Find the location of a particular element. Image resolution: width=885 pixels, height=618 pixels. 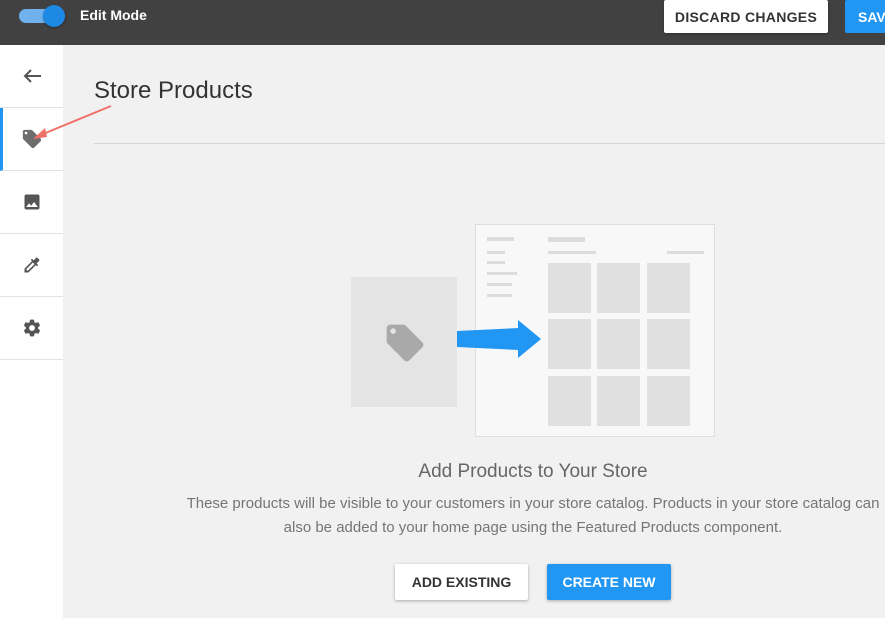

image-icon is located at coordinates (31, 202).